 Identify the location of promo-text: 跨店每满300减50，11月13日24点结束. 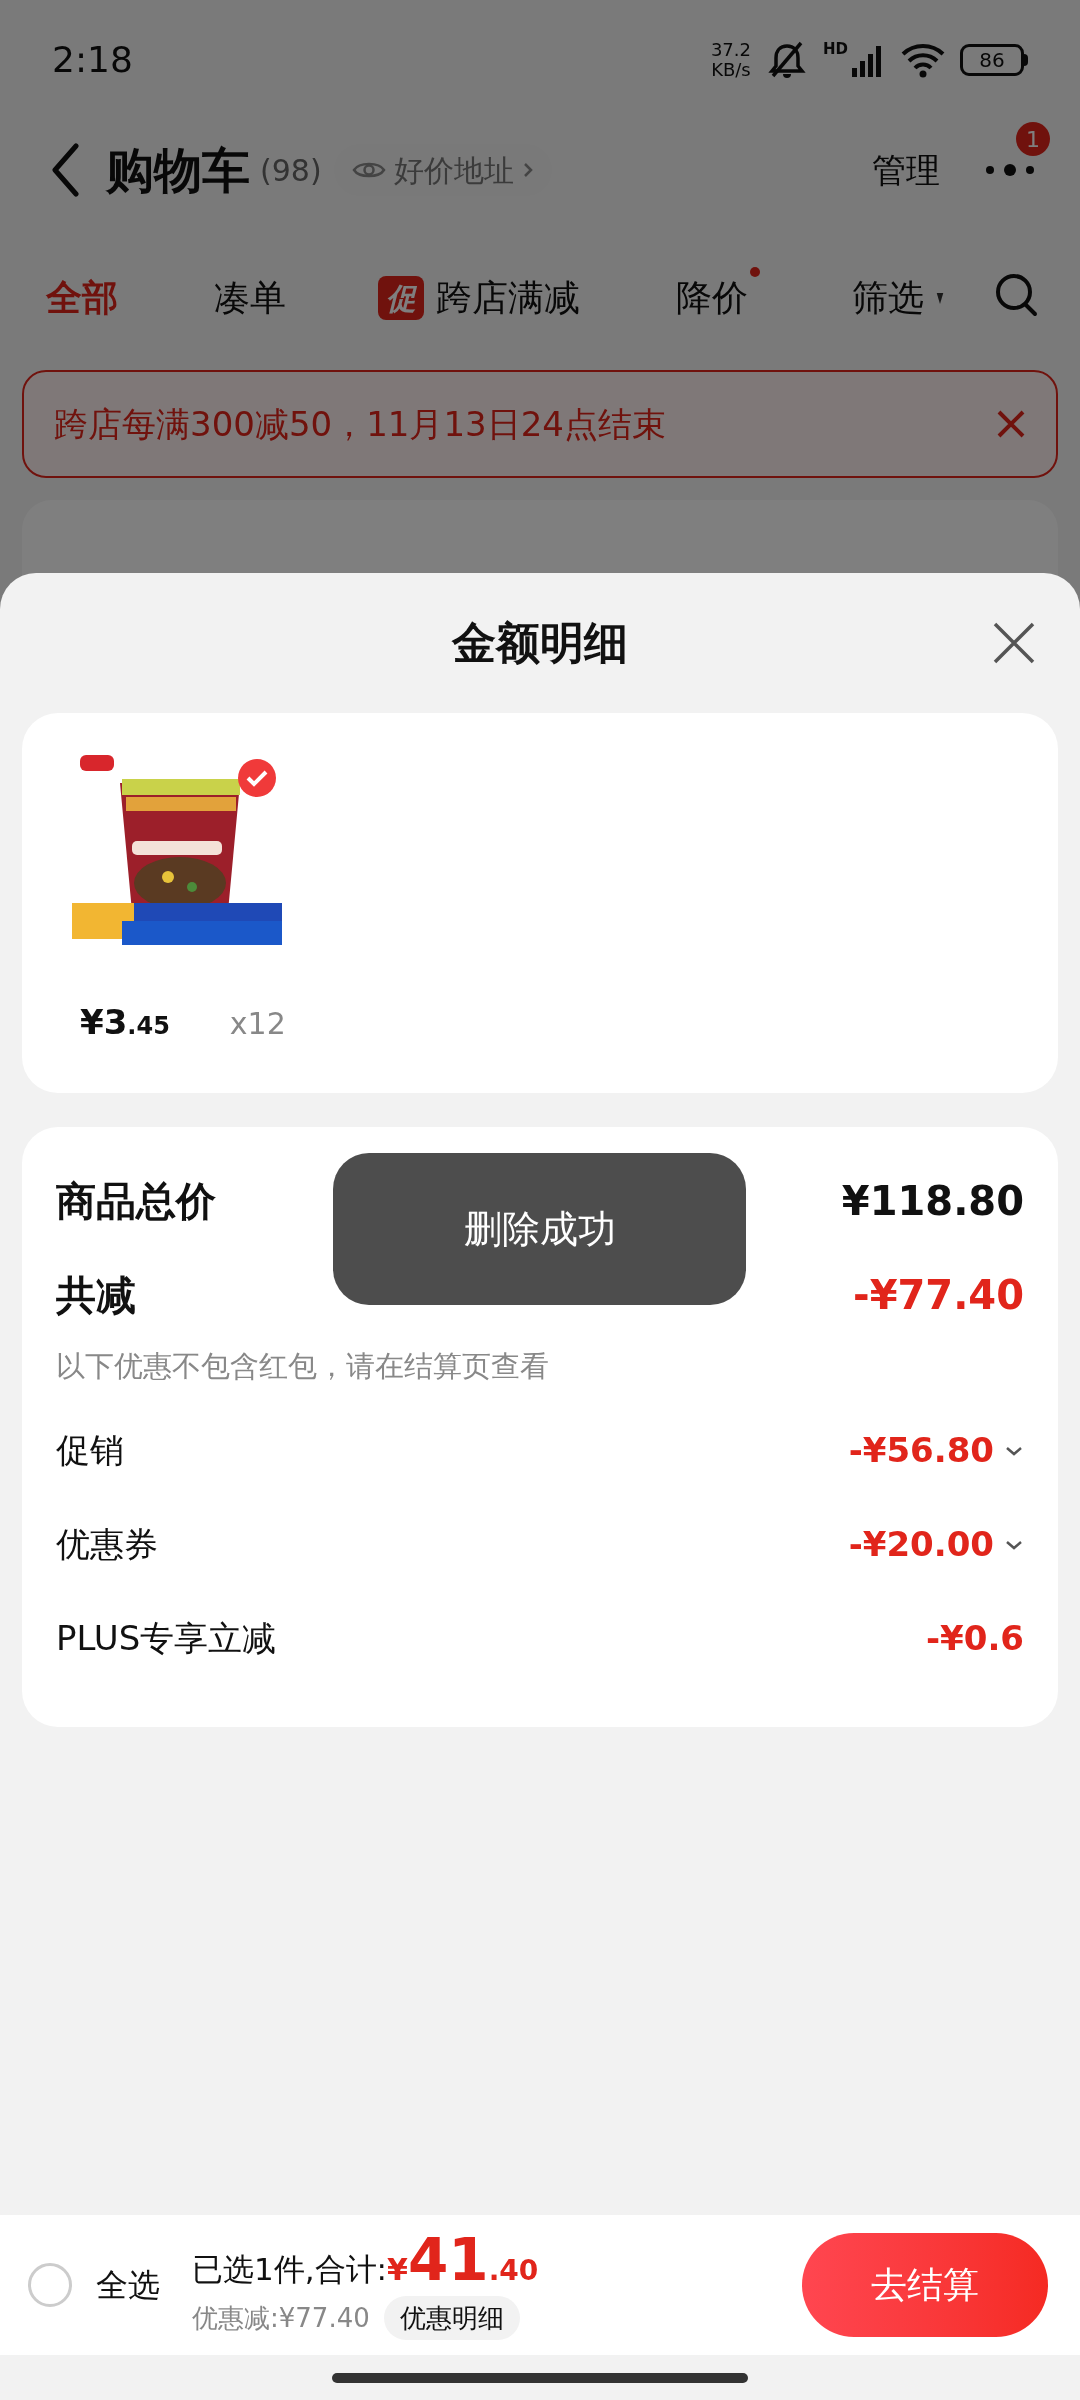
(360, 424).